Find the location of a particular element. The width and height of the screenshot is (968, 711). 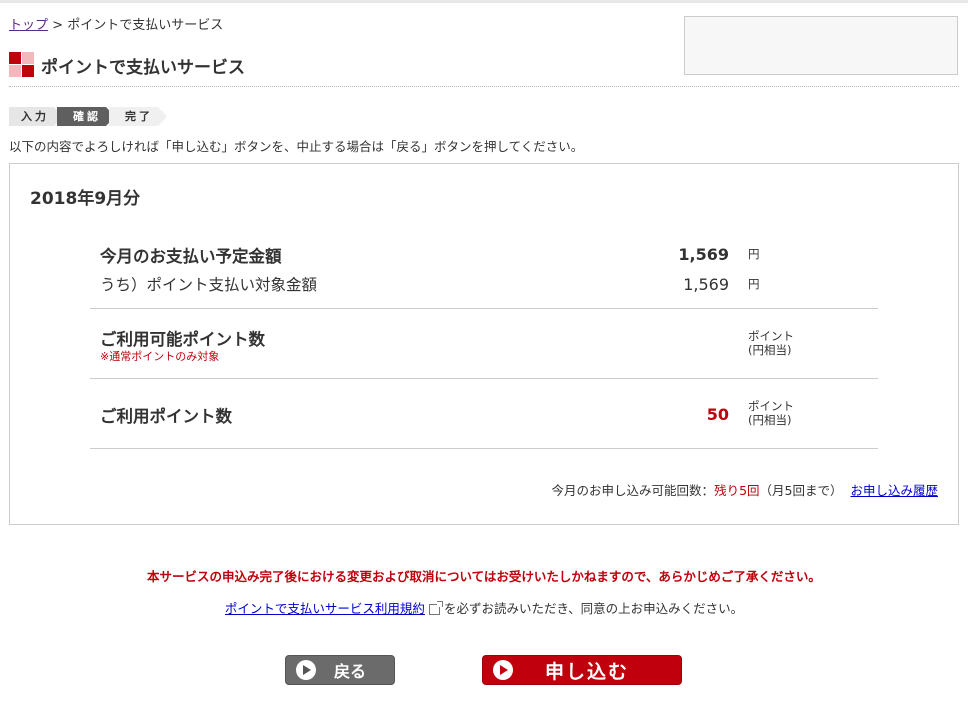

terms-notice: ポイントで支払いサービス利用規約 を必ずお読みいただき、同意の上お申込みください。 is located at coordinates (484, 608).